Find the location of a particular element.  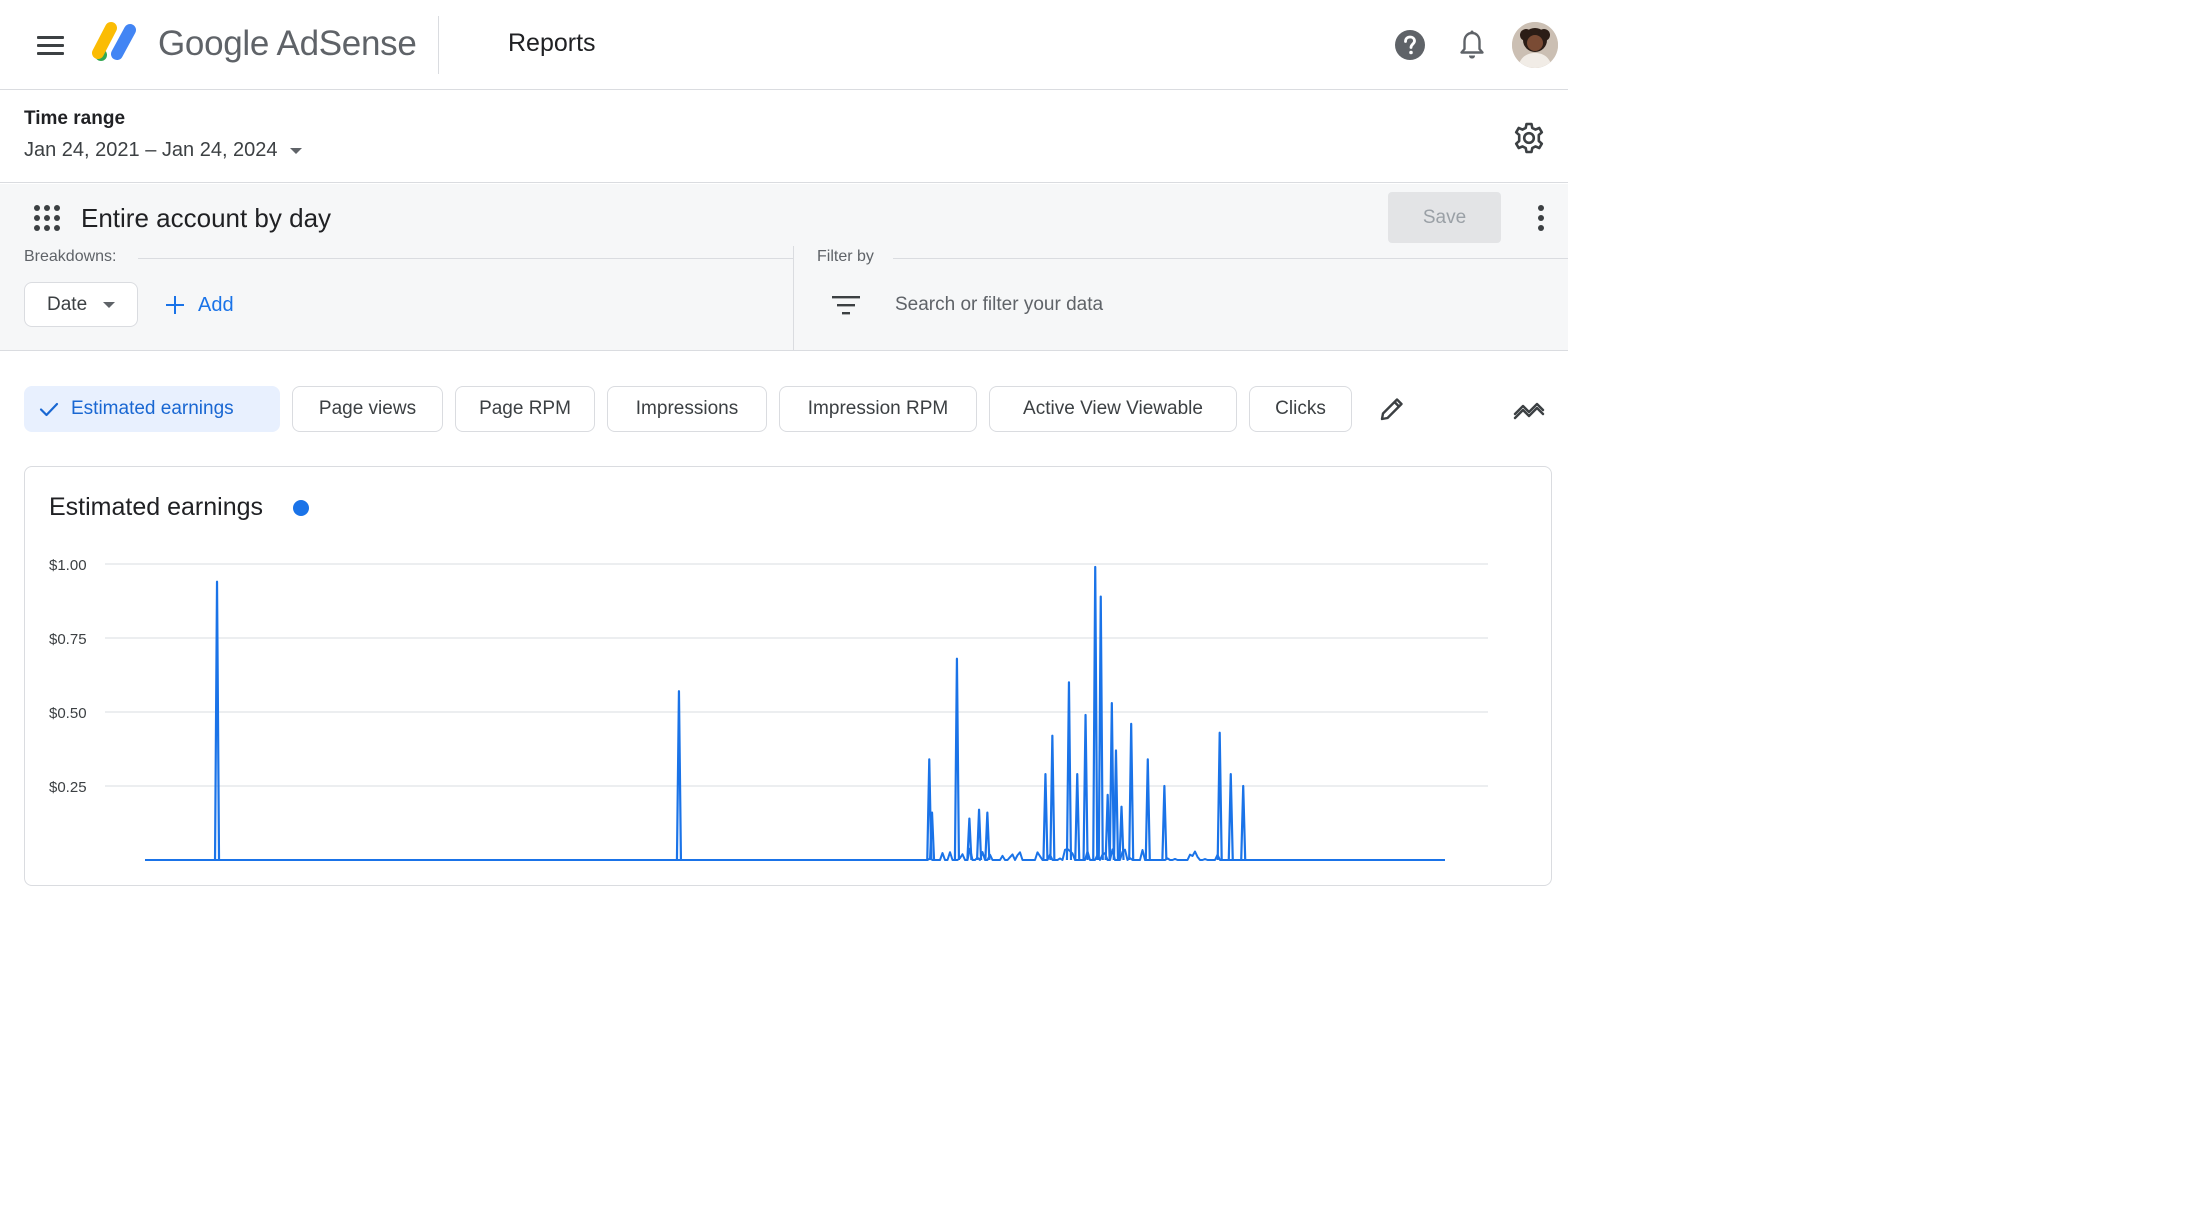

save-button: Save is located at coordinates (1444, 217).